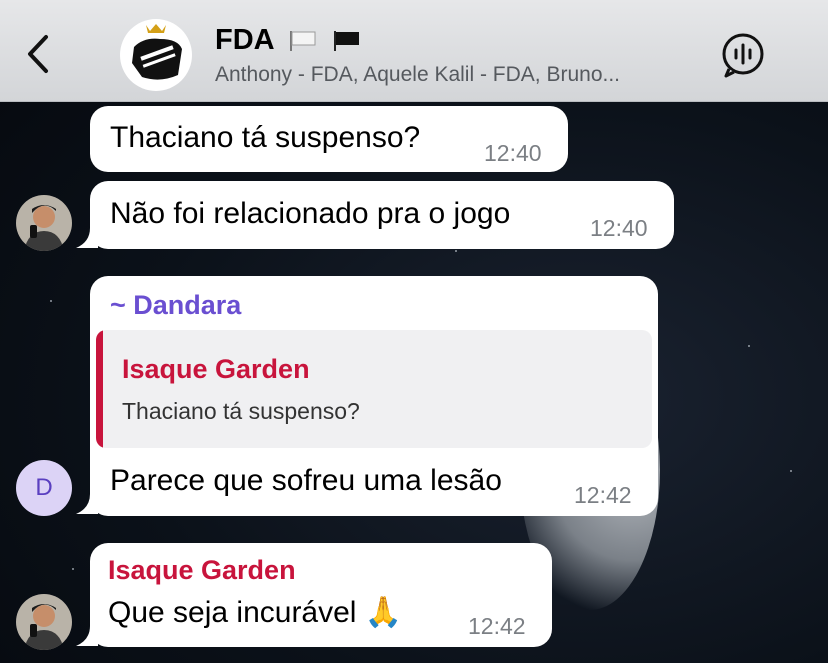 The width and height of the screenshot is (828, 663). I want to click on message-text: Parece que sofreu uma lesão, so click(306, 480).